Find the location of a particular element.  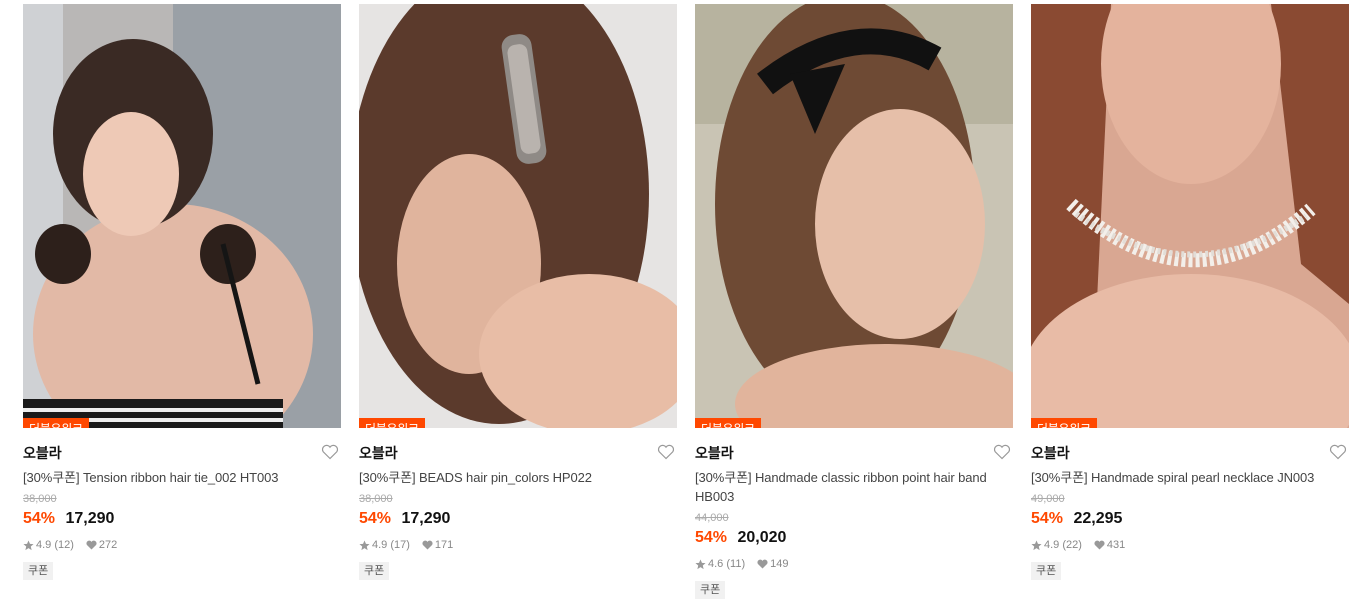

review-count: (11) is located at coordinates (736, 564).